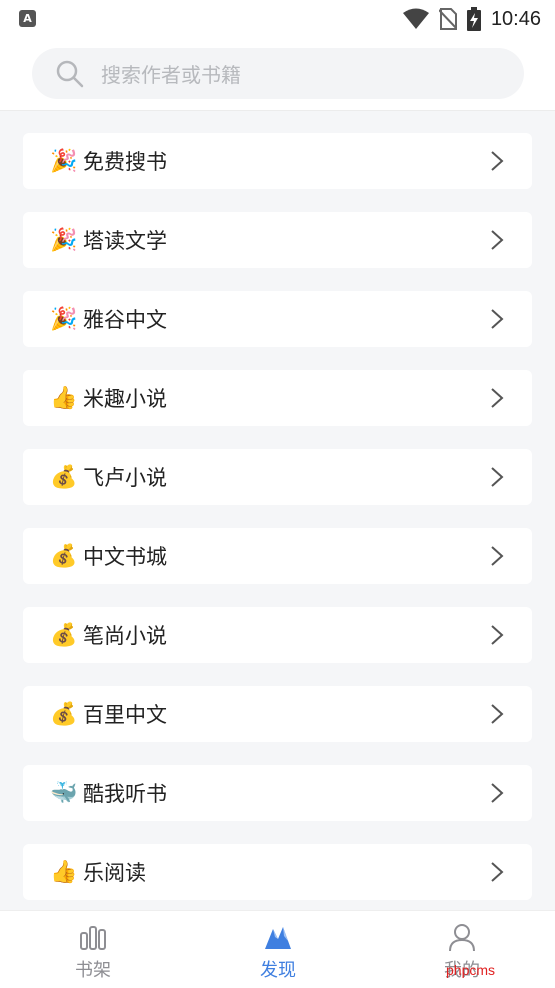 The height and width of the screenshot is (988, 555). I want to click on list-item: 💰 笔尚小说, so click(277, 635).